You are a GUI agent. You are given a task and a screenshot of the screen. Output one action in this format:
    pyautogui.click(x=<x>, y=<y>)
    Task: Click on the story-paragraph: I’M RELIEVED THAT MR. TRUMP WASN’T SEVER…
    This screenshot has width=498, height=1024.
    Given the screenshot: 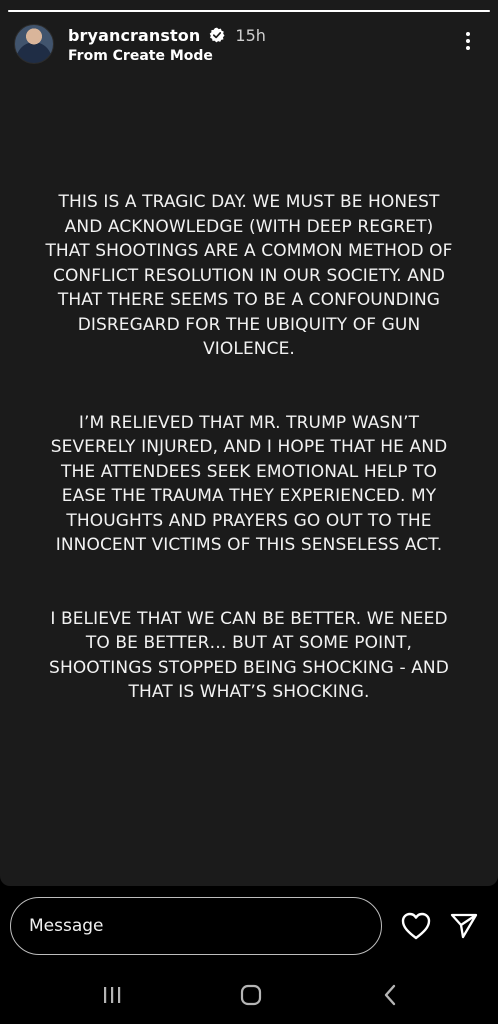 What is the action you would take?
    pyautogui.click(x=249, y=484)
    